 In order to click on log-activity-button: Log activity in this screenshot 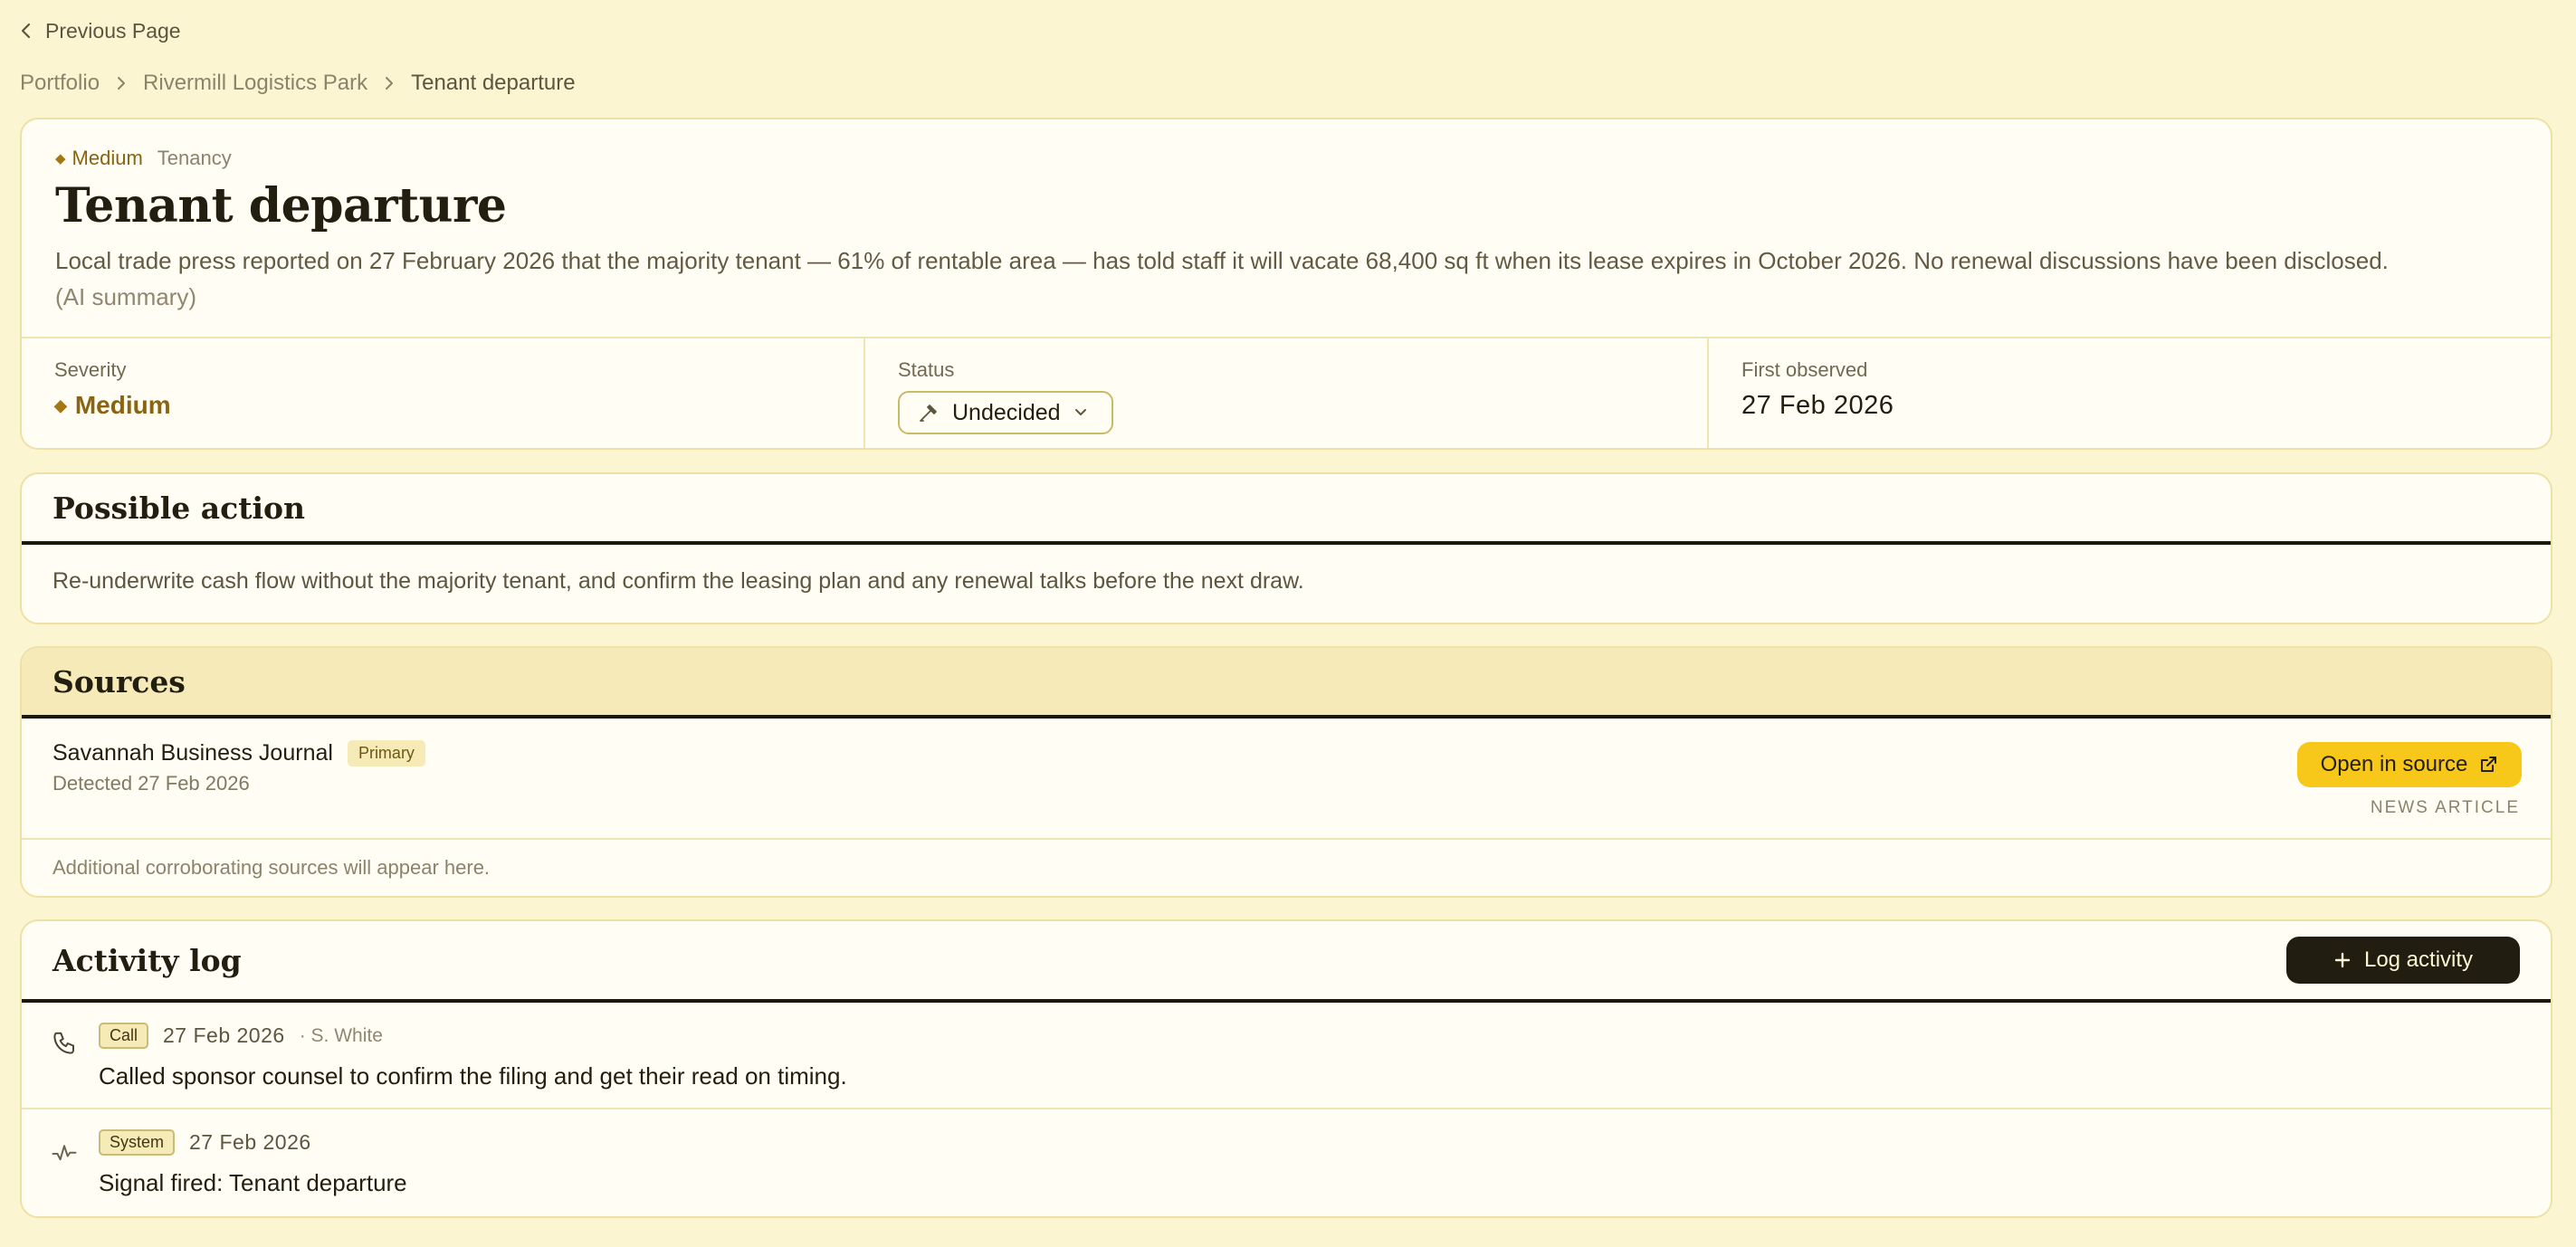, I will do `click(2403, 960)`.